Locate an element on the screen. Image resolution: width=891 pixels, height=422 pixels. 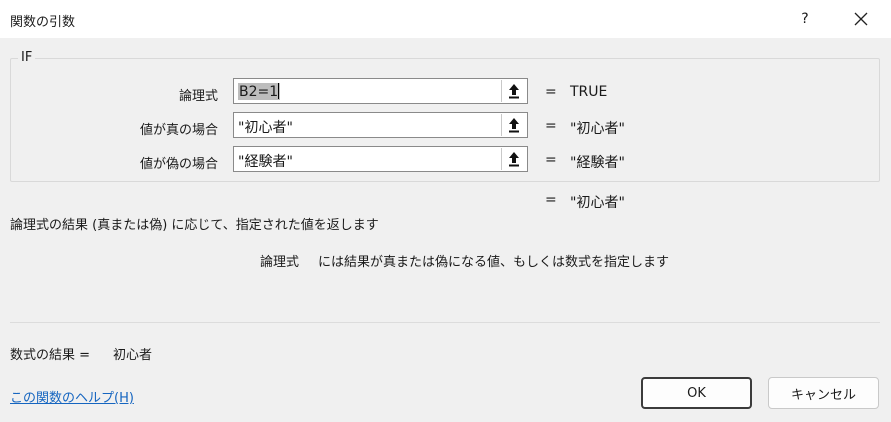
title-bar: 関数の引数 ? is located at coordinates (445, 19).